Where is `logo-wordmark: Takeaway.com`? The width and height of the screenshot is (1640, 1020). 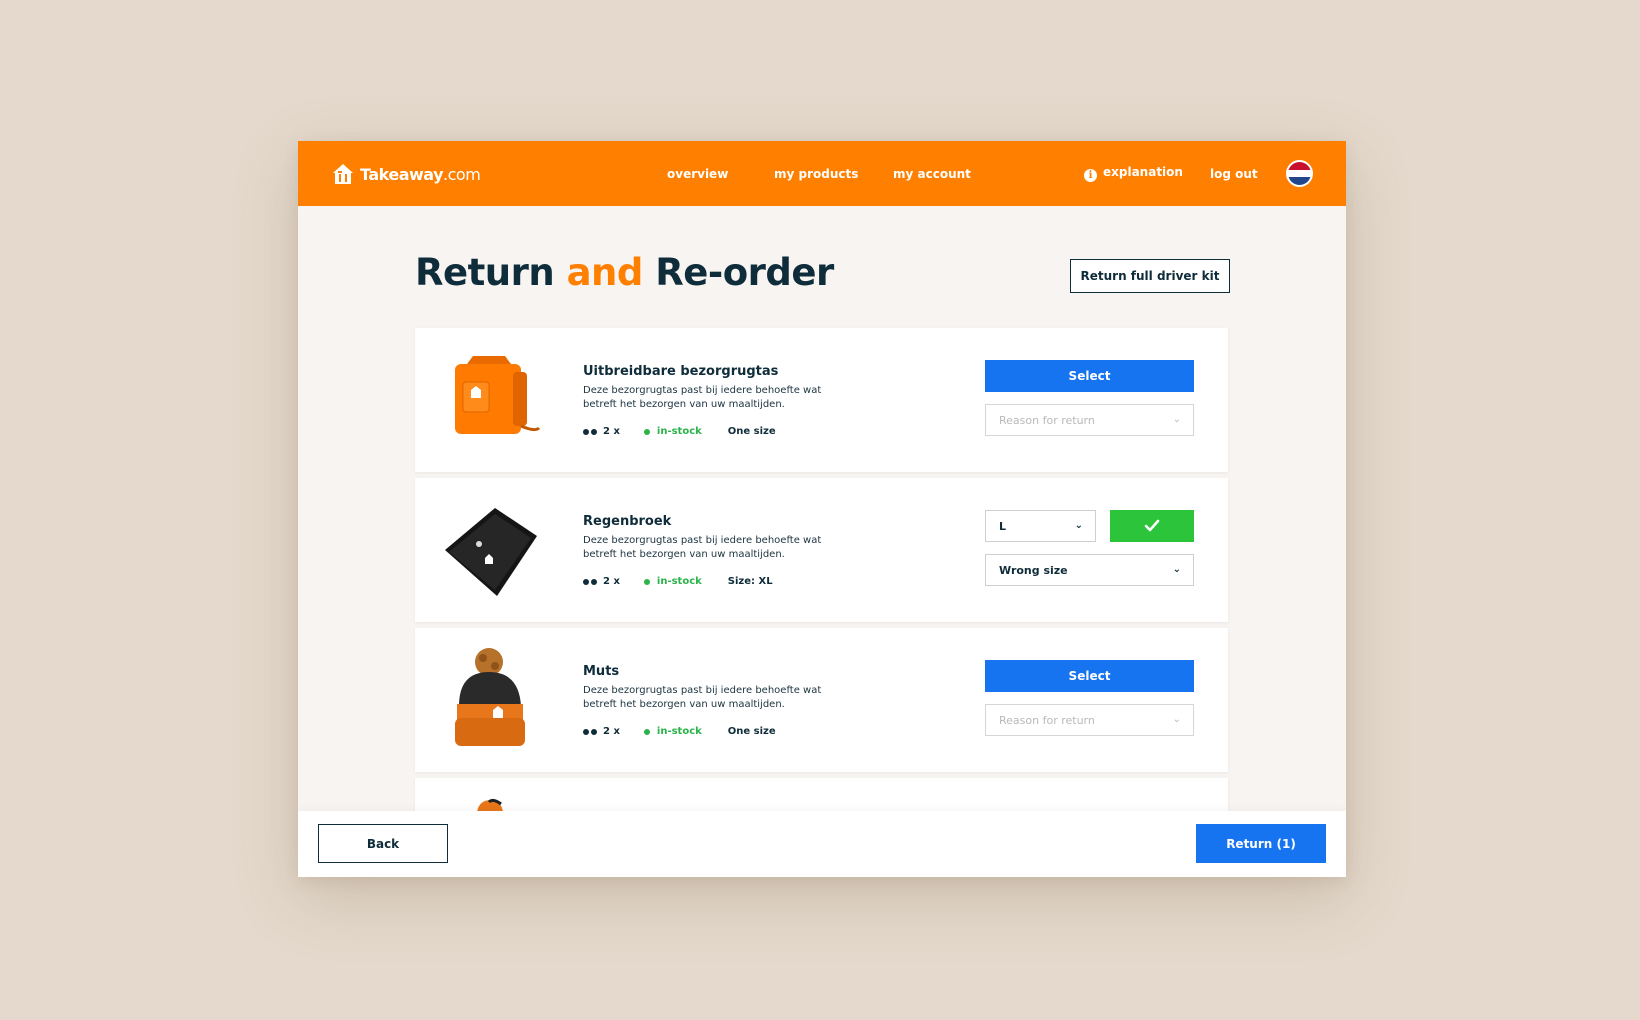 logo-wordmark: Takeaway.com is located at coordinates (420, 174).